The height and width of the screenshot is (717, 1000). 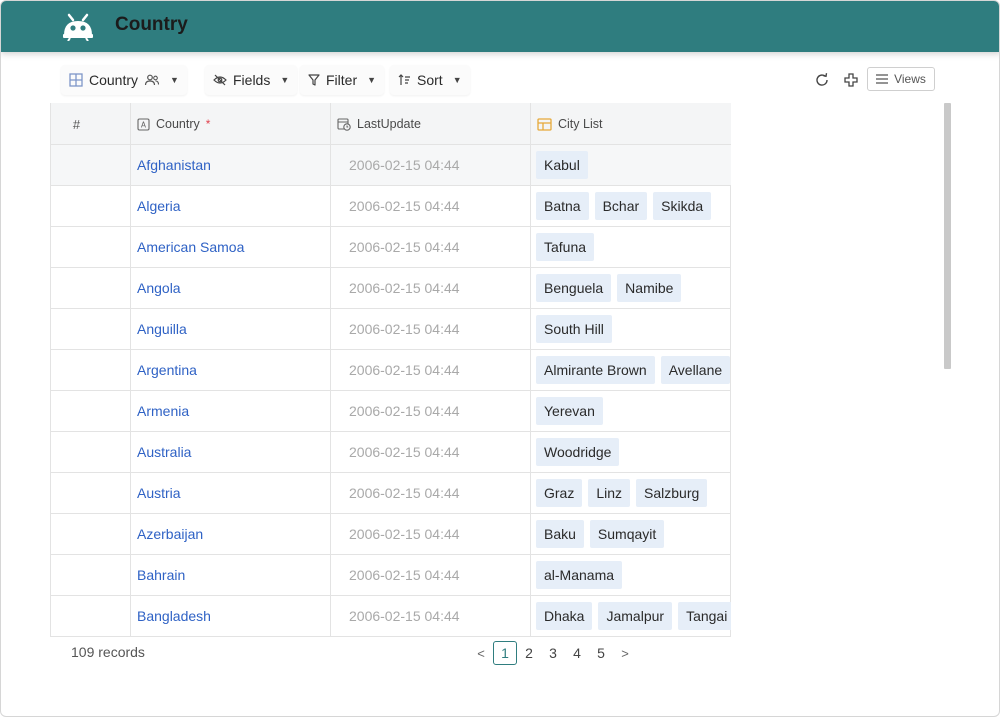 I want to click on table-row: Angola 2006-02-15 04:44 Benguela Namibe, so click(x=391, y=288).